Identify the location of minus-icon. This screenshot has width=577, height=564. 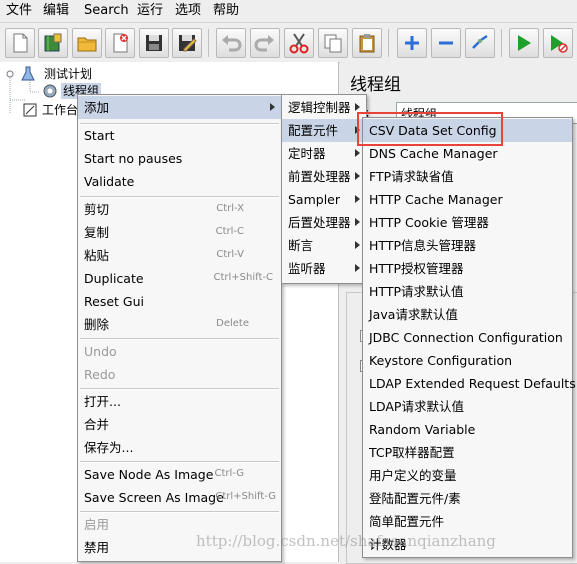
(446, 43).